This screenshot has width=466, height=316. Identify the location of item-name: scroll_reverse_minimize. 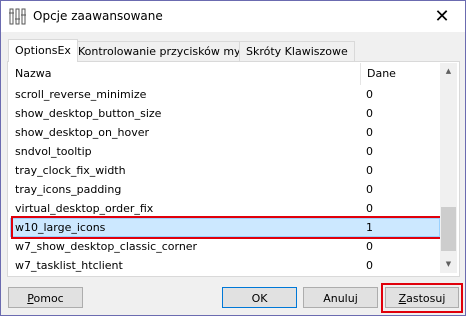
(81, 94).